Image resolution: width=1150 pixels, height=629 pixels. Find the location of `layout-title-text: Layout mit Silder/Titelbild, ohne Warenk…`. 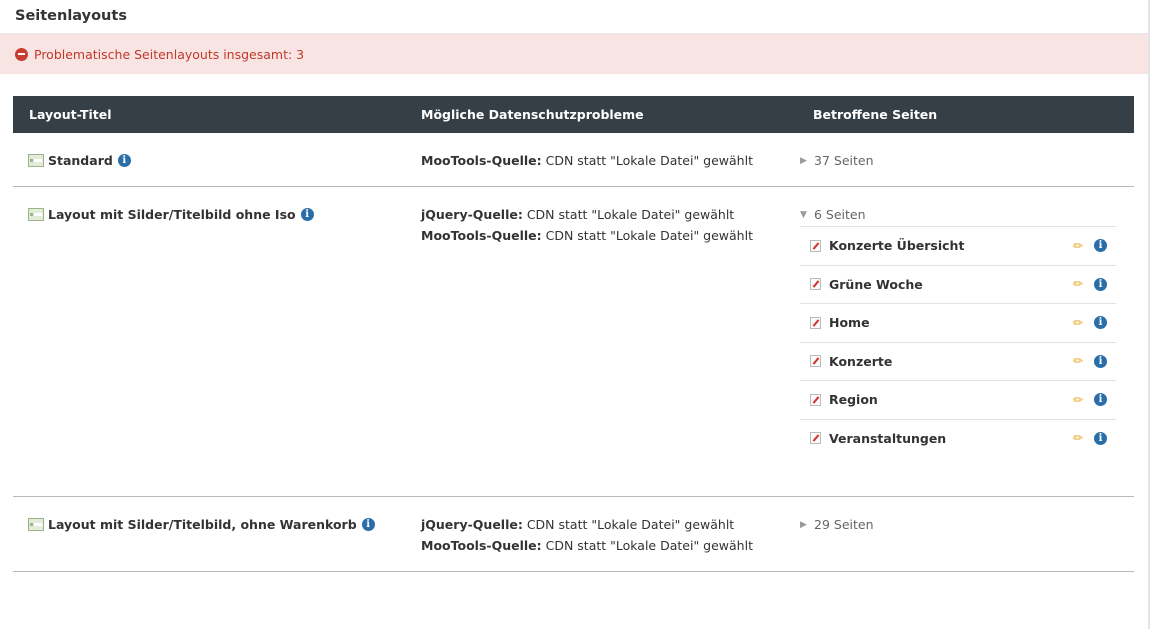

layout-title-text: Layout mit Silder/Titelbild, ohne Warenk… is located at coordinates (202, 524).